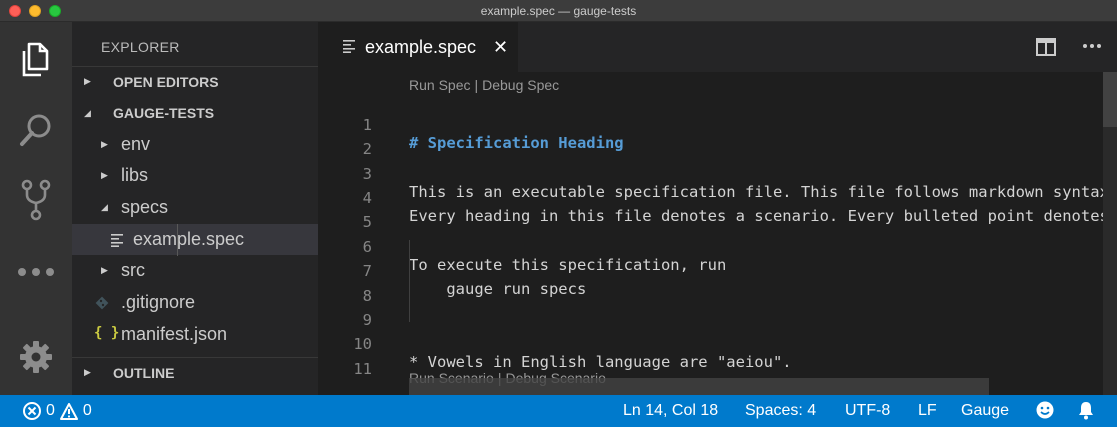 This screenshot has width=1117, height=427. I want to click on window-title: example.spec — gauge-tests, so click(558, 11).